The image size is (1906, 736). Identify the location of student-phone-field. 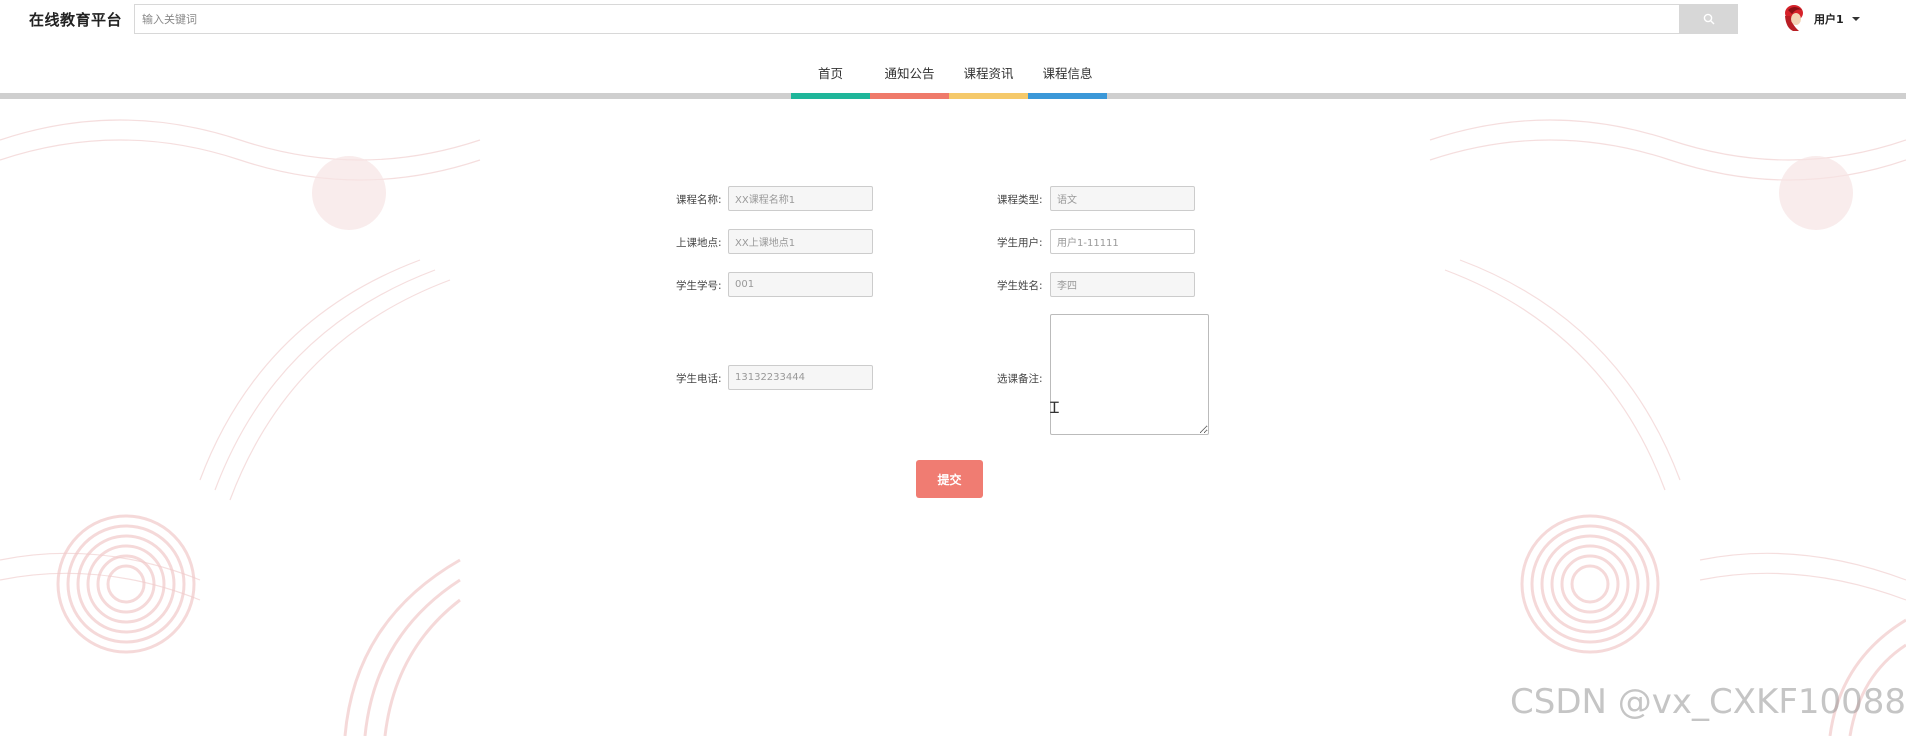
(800, 377).